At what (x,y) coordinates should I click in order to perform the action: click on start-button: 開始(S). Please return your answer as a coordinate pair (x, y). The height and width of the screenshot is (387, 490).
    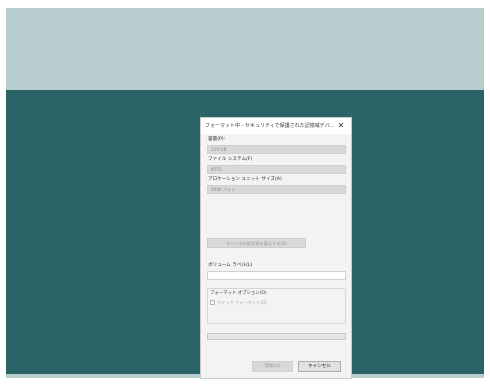
    Looking at the image, I should click on (272, 366).